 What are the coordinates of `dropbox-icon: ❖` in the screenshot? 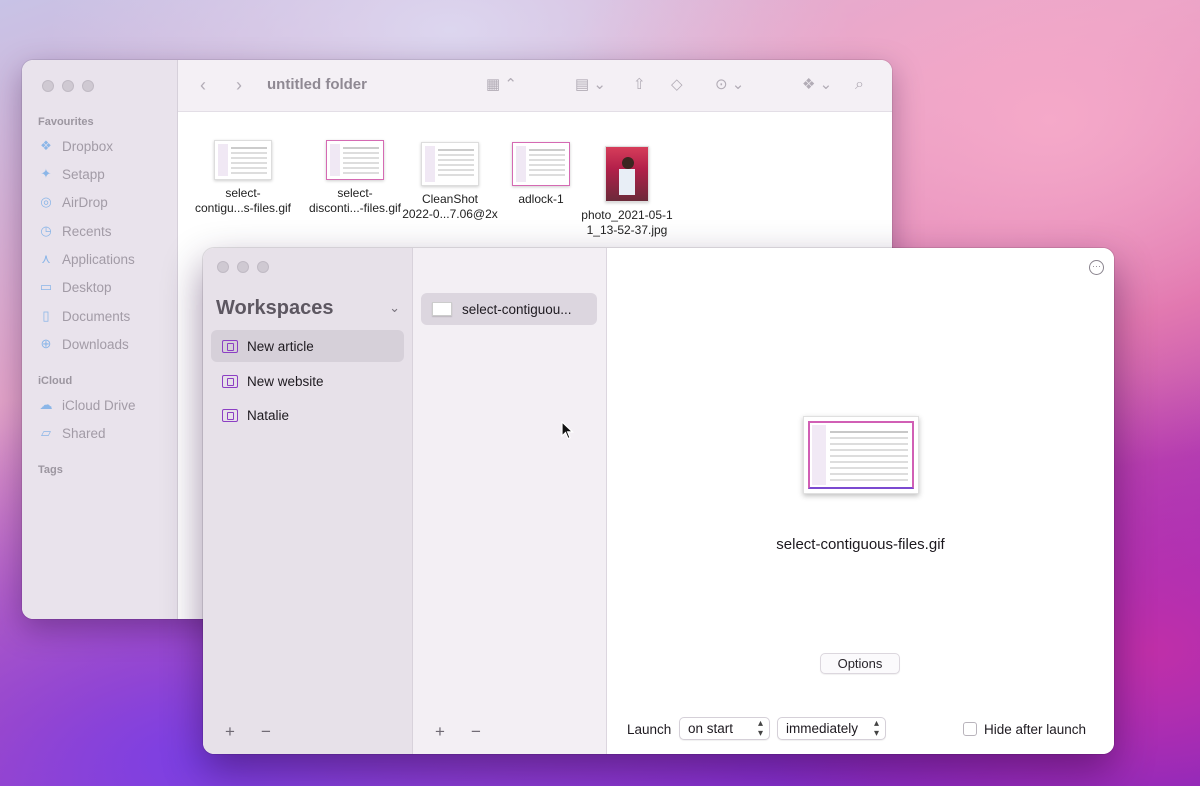 It's located at (46, 145).